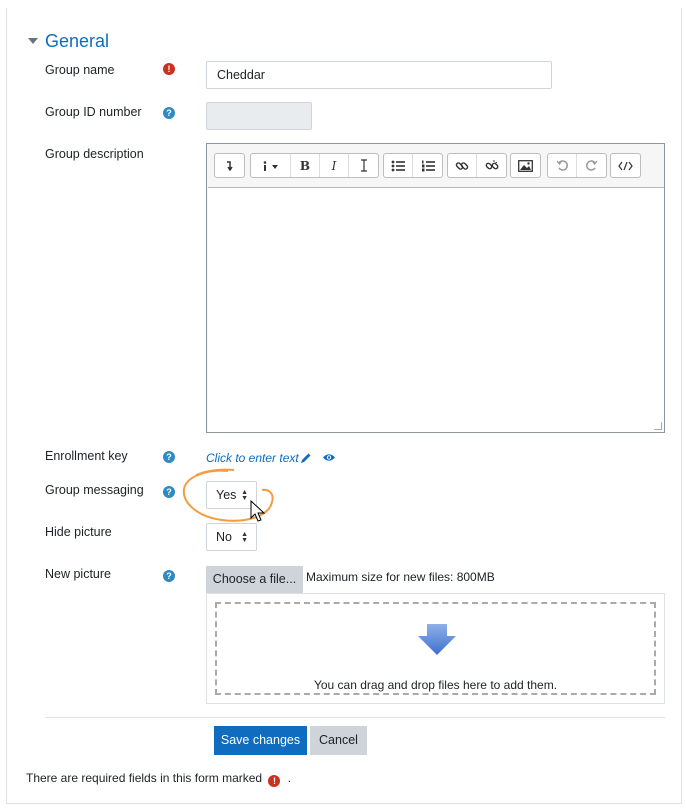 Image resolution: width=686 pixels, height=810 pixels. I want to click on hide-picture-select: No ▲ ▼, so click(231, 537).